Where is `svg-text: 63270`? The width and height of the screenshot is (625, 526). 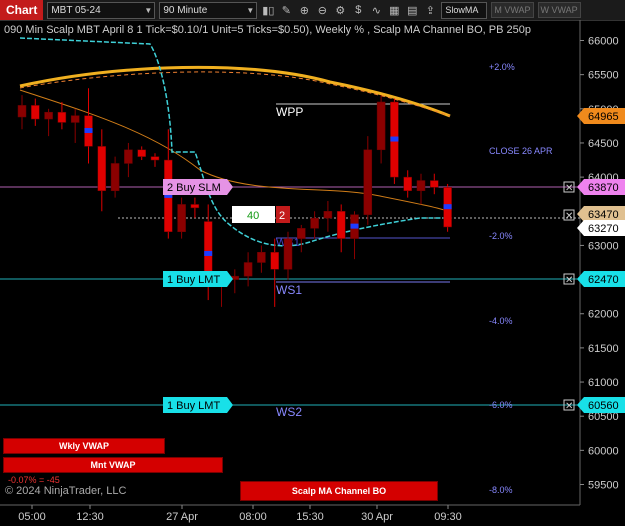
svg-text: 63270 is located at coordinates (603, 229).